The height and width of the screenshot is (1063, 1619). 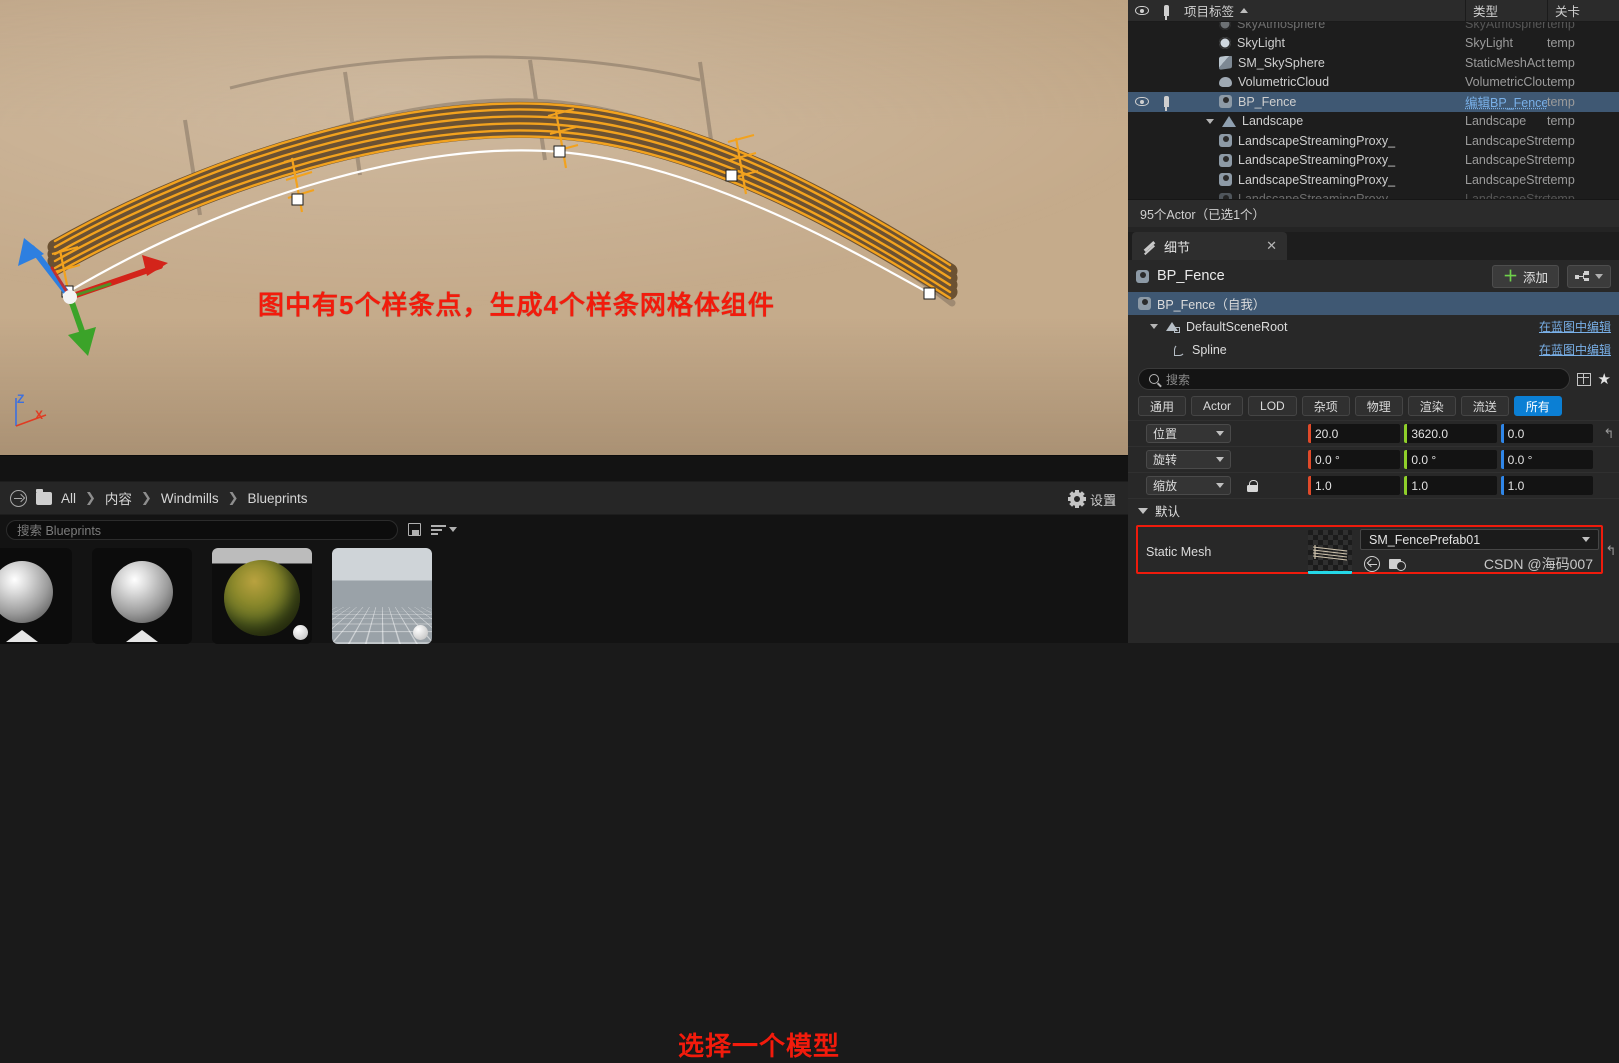 What do you see at coordinates (1273, 121) in the screenshot?
I see `row-label: Landscape` at bounding box center [1273, 121].